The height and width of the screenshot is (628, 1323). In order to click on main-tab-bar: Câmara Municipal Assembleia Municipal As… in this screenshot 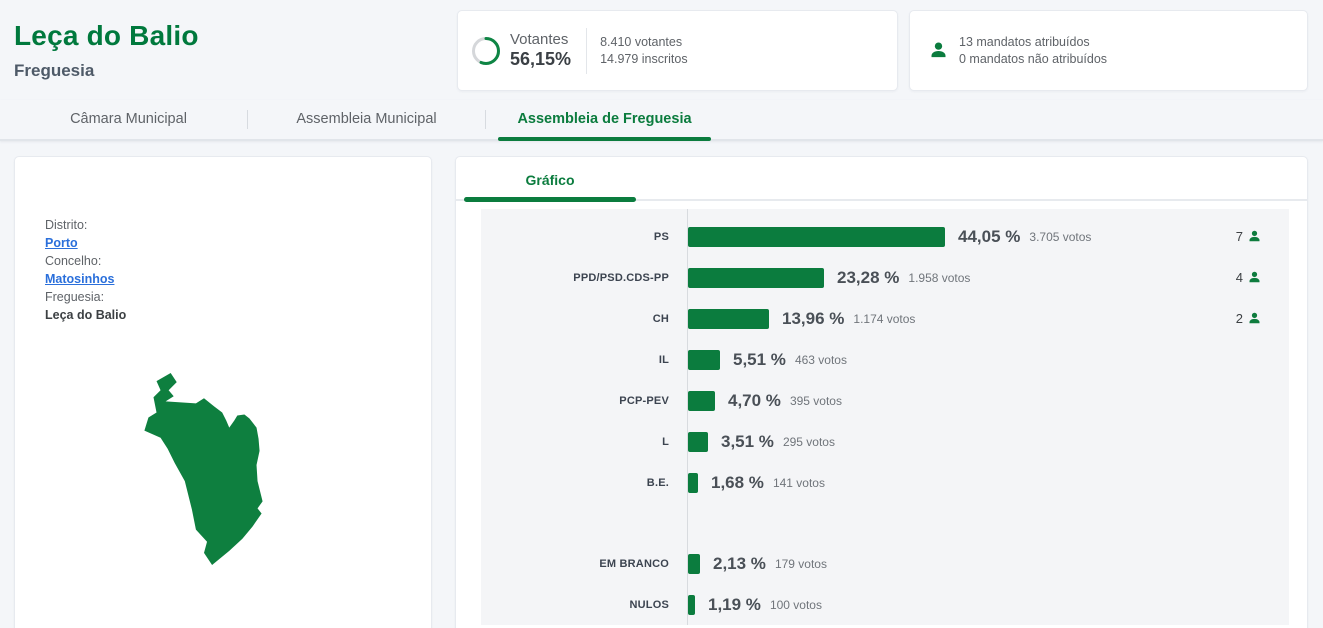, I will do `click(661, 120)`.